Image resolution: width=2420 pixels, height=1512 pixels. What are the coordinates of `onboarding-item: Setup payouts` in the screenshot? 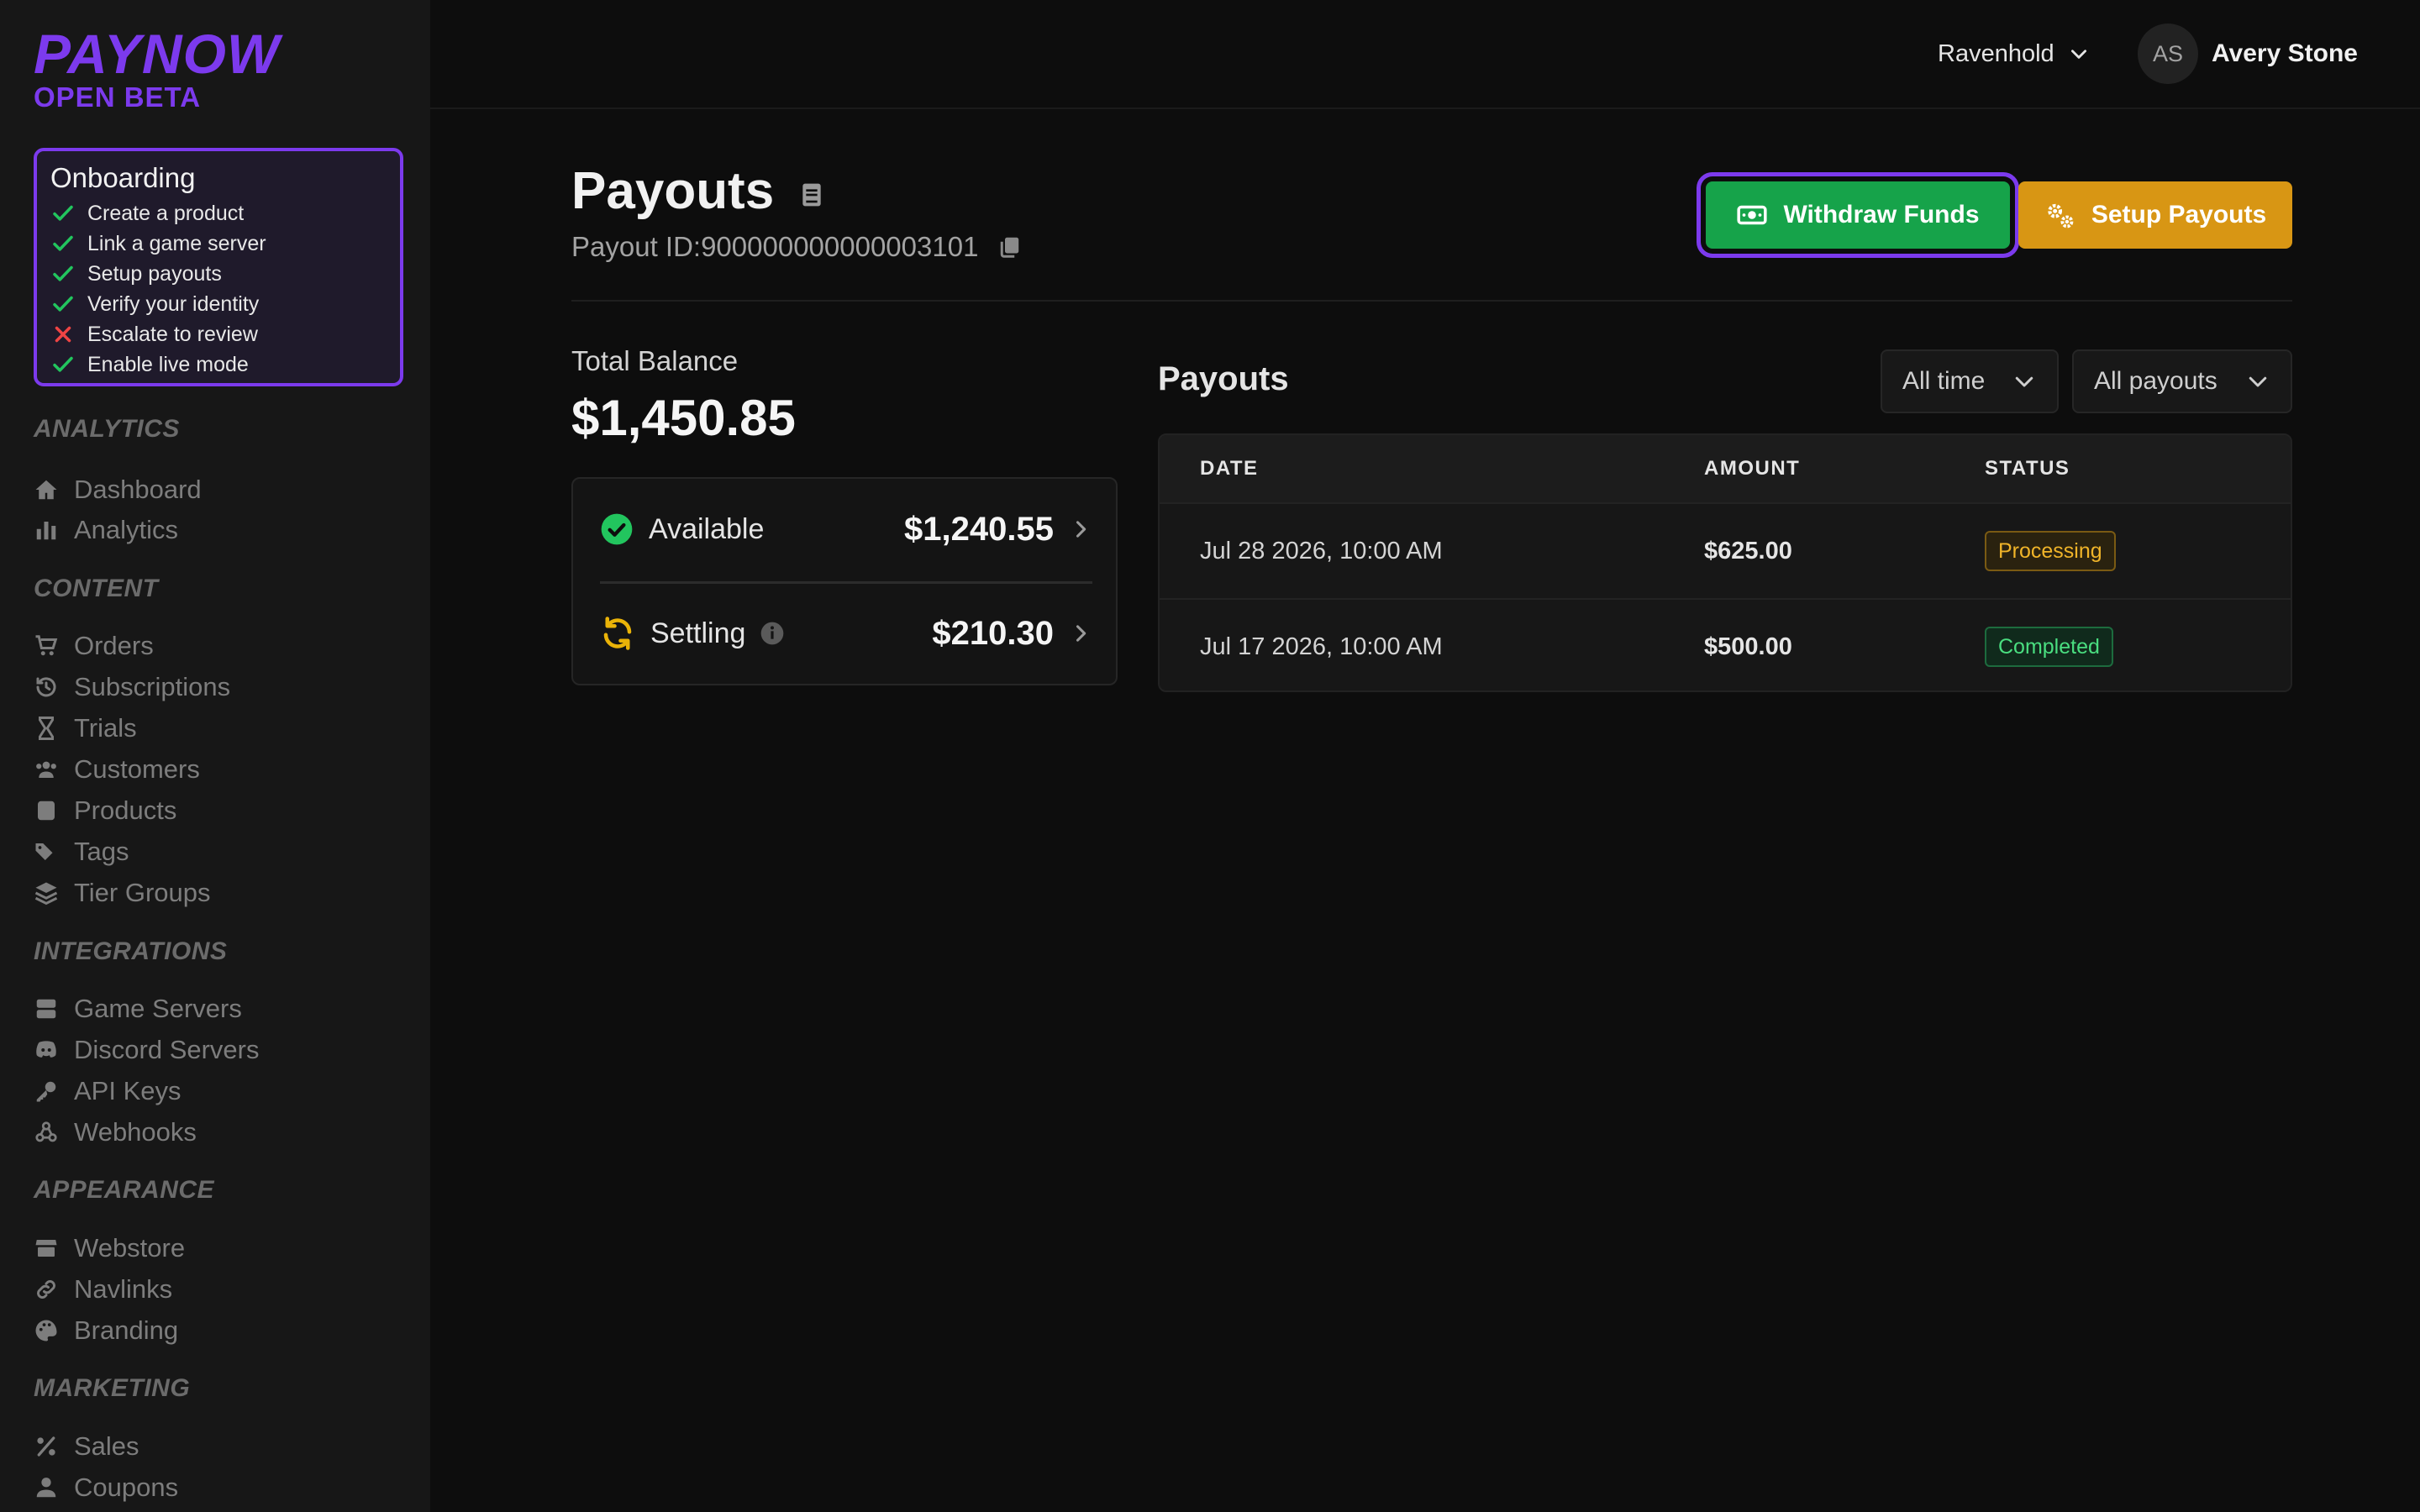 It's located at (218, 274).